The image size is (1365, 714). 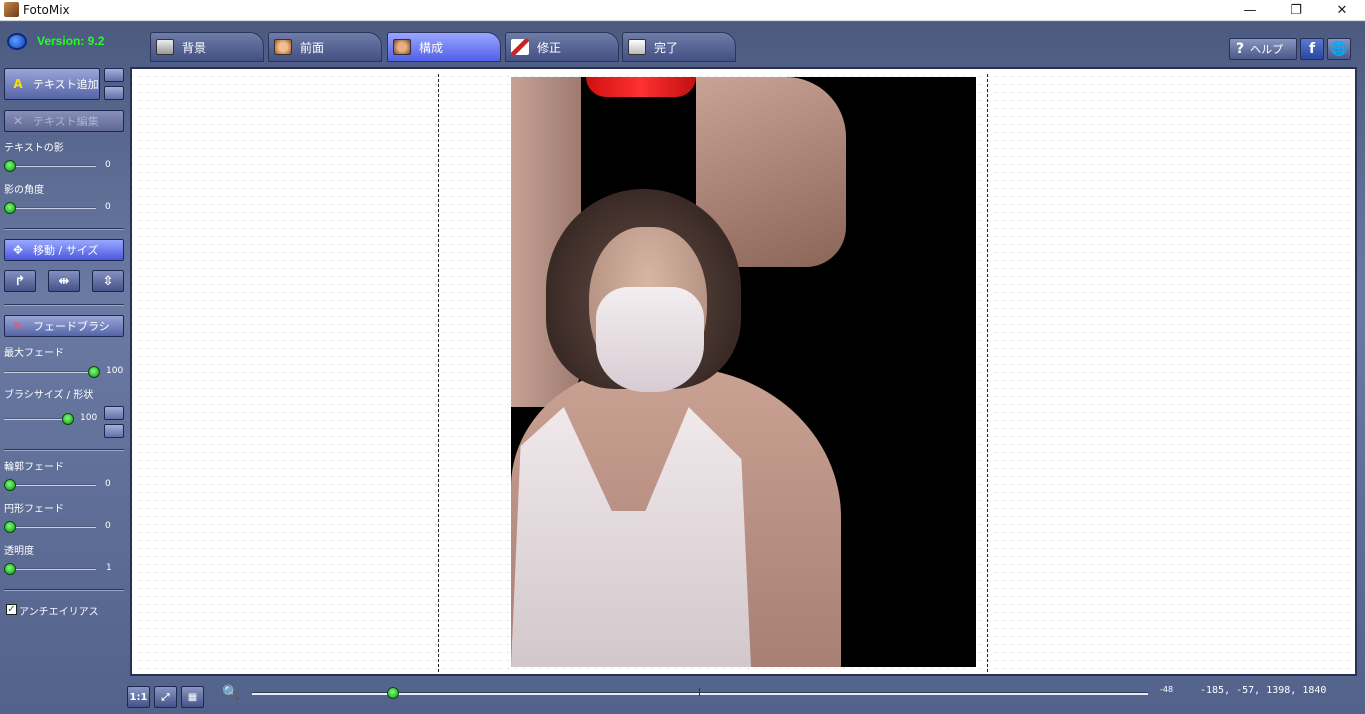 What do you see at coordinates (108, 526) in the screenshot?
I see `circular-fade-value: 0` at bounding box center [108, 526].